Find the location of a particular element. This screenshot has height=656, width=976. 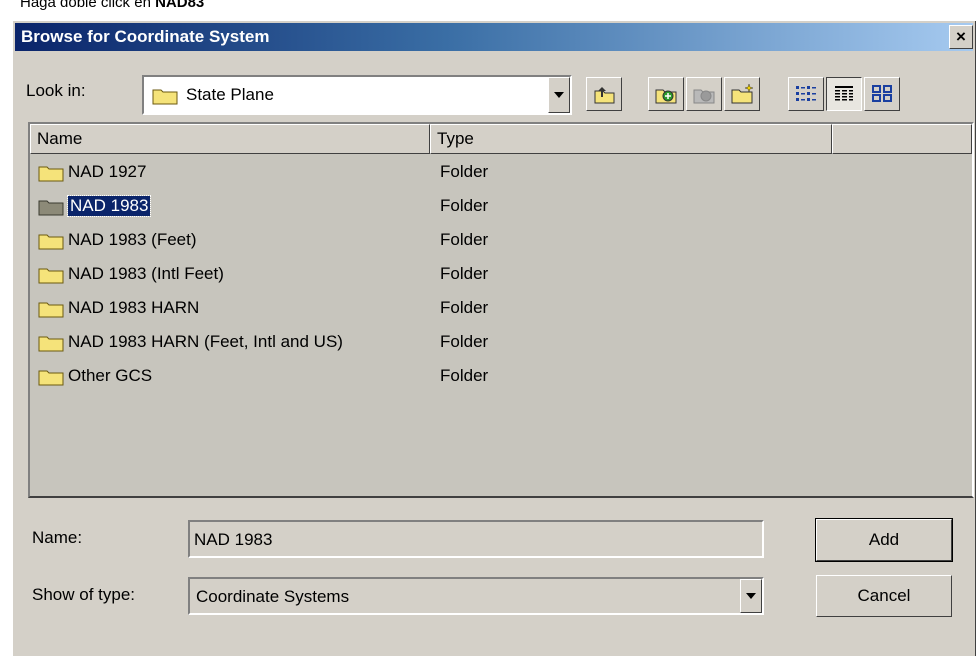

caption-prefix: Haga doble click en is located at coordinates (88, 5).